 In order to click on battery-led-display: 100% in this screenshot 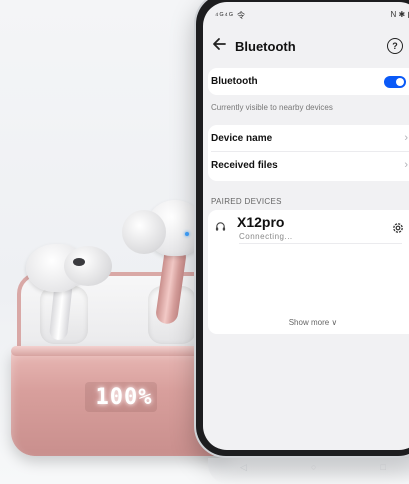, I will do `click(124, 397)`.